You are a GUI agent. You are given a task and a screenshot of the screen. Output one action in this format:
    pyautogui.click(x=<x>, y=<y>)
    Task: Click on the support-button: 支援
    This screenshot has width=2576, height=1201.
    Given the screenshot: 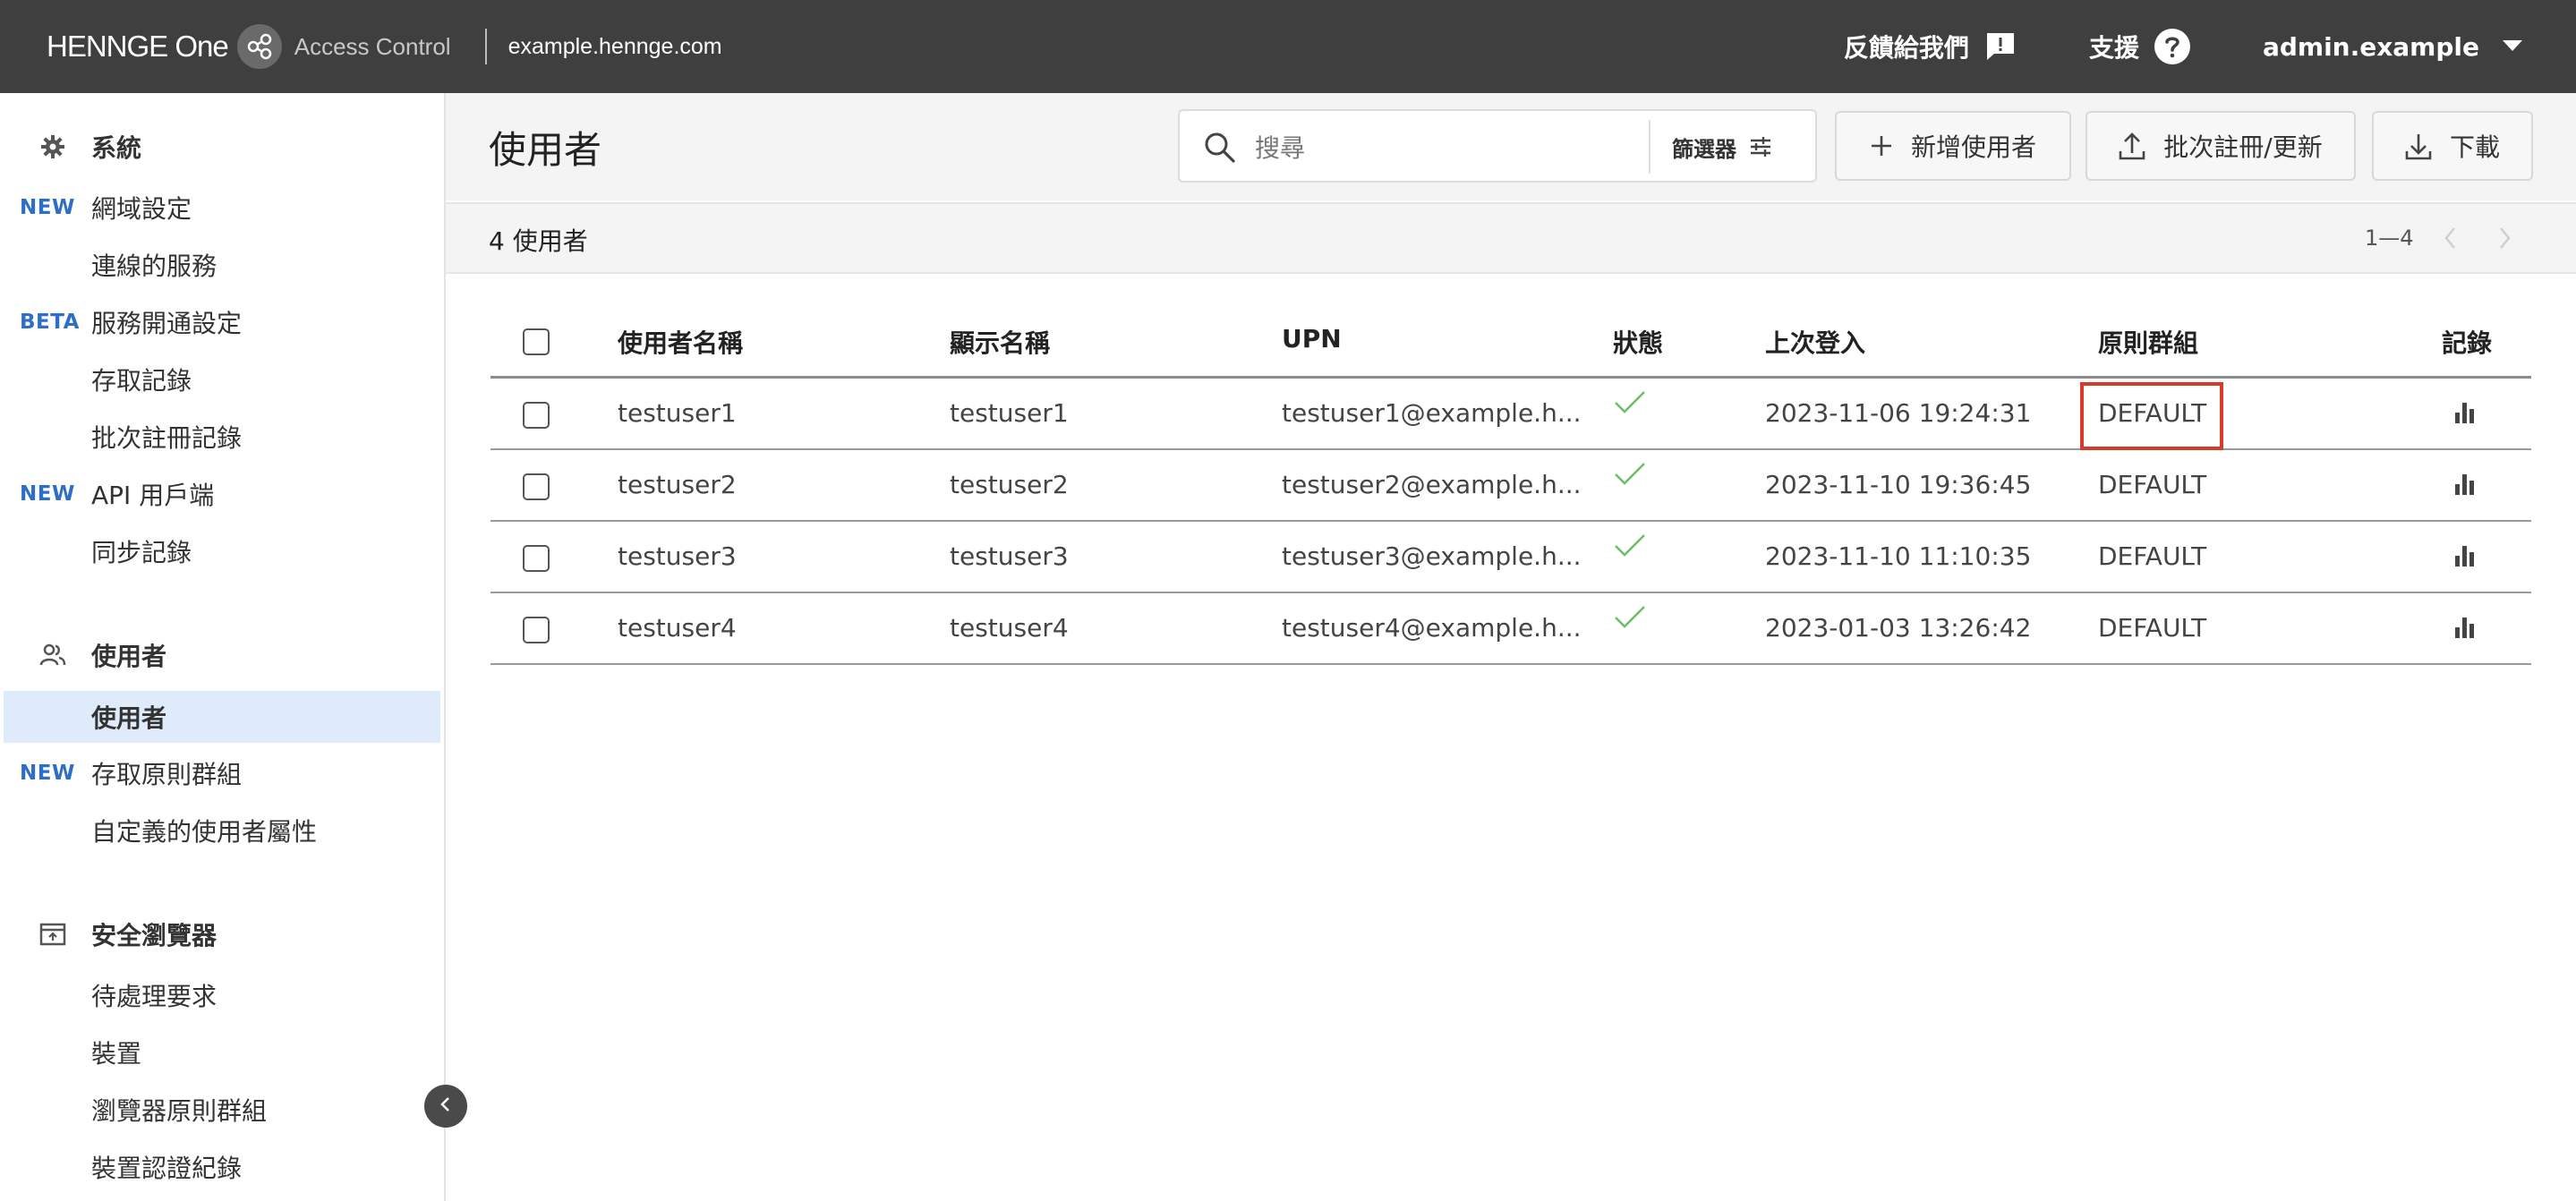 What is the action you would take?
    pyautogui.click(x=2140, y=46)
    